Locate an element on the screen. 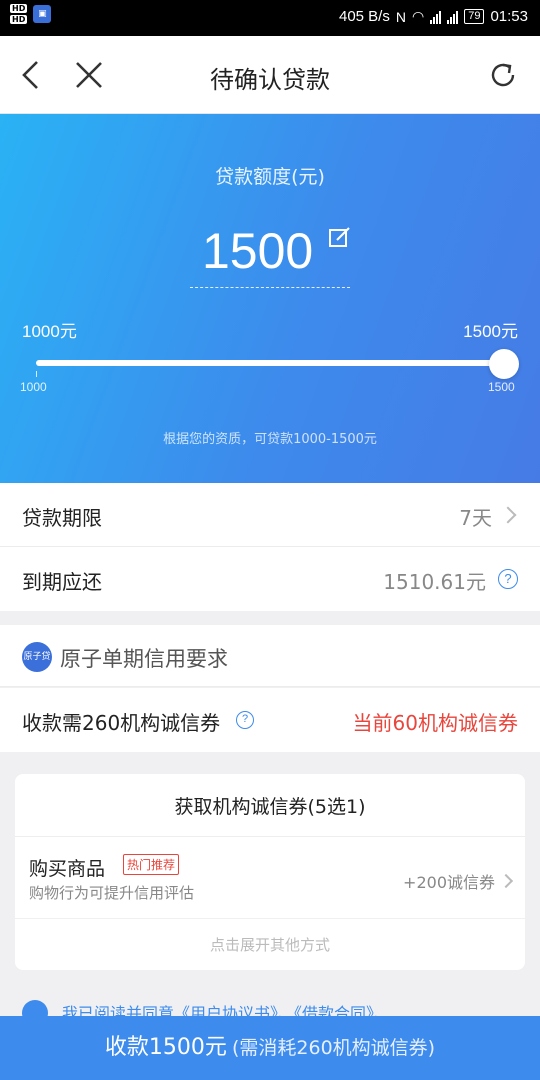 This screenshot has height=1080, width=540. submit-sub-label: (需消耗260机构诚信券) is located at coordinates (334, 1048).